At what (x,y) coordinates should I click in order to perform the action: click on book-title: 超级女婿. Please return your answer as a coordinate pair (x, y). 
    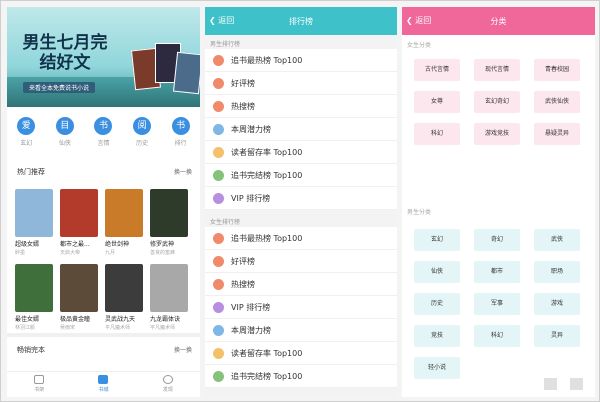
    Looking at the image, I should click on (27, 244).